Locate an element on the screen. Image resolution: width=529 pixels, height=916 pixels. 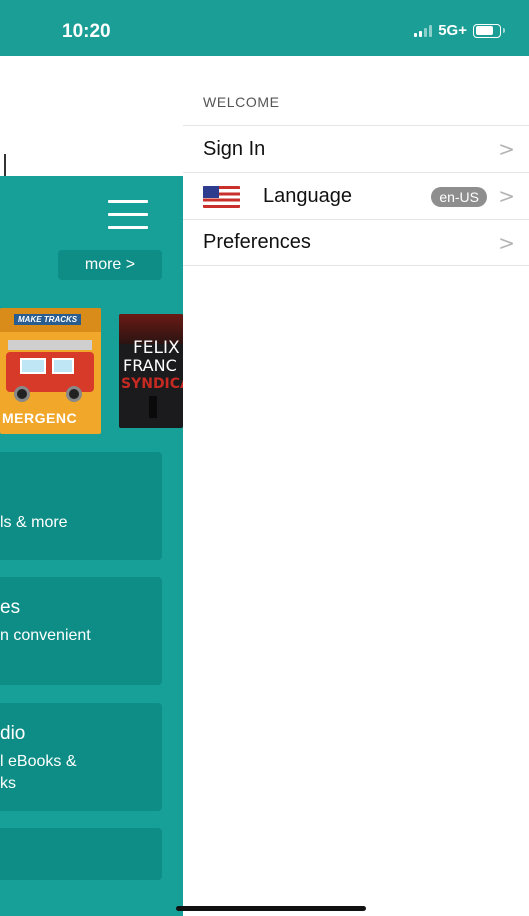
card-subtitle: ls & more is located at coordinates (34, 522).